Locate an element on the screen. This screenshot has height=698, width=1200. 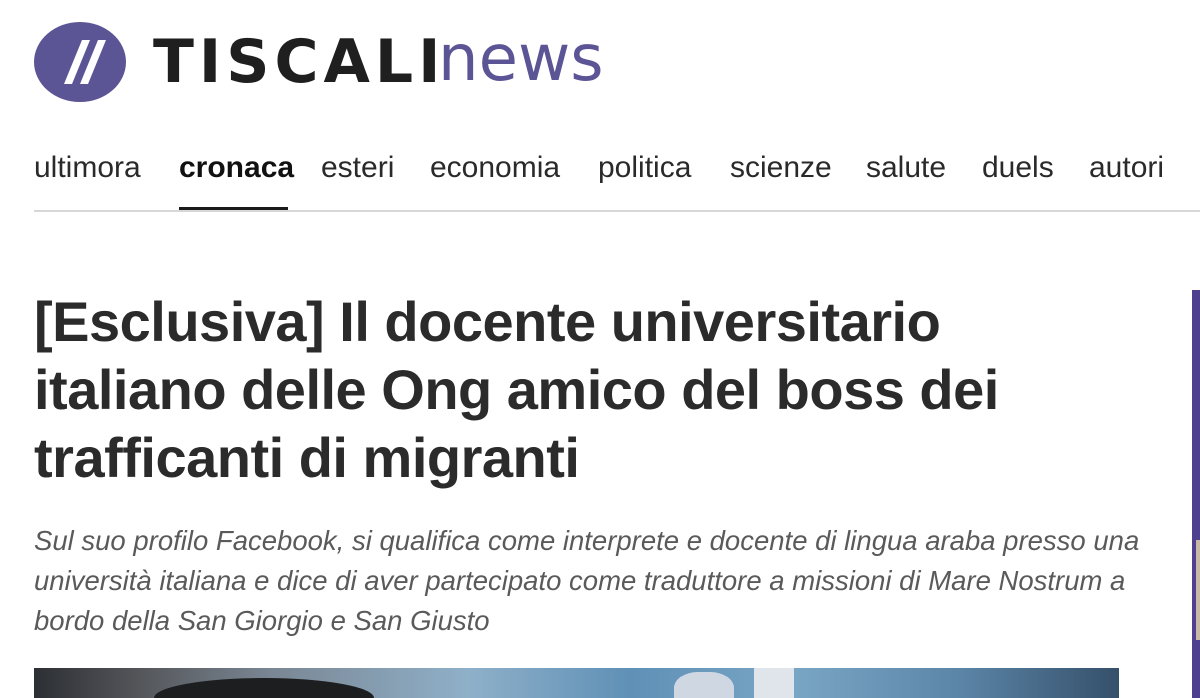
article-hero-image is located at coordinates (576, 683).